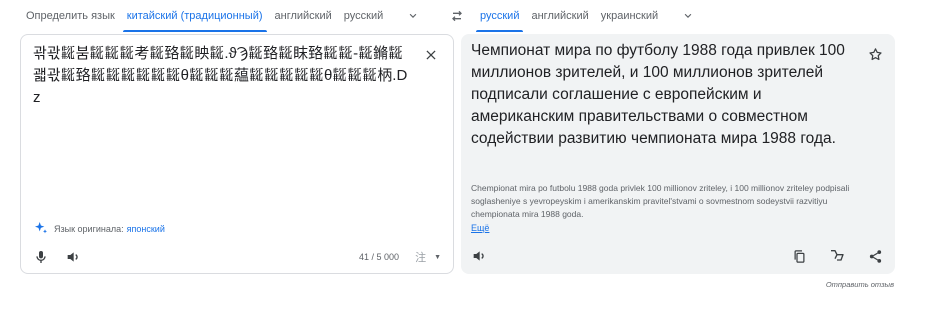 The image size is (940, 313). Describe the element at coordinates (413, 16) in the screenshot. I see `source-language-more-chevron-down-icon` at that location.